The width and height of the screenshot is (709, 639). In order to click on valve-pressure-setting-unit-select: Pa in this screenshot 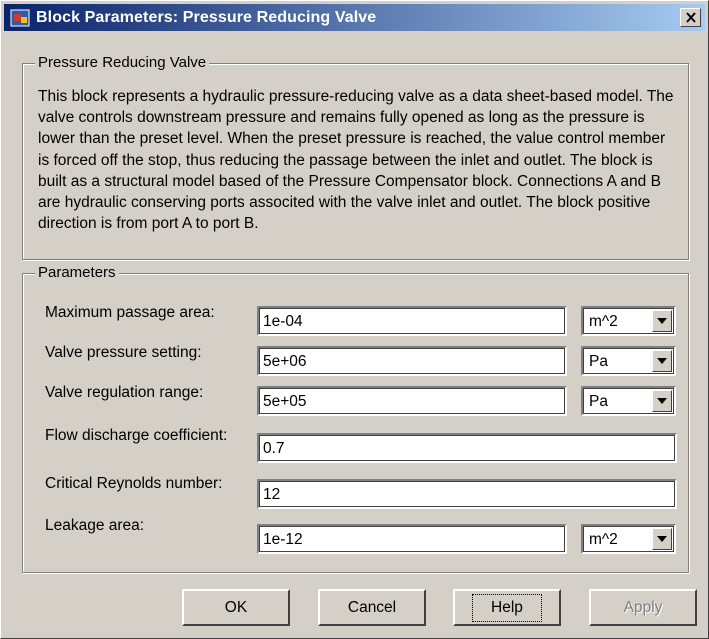, I will do `click(628, 361)`.